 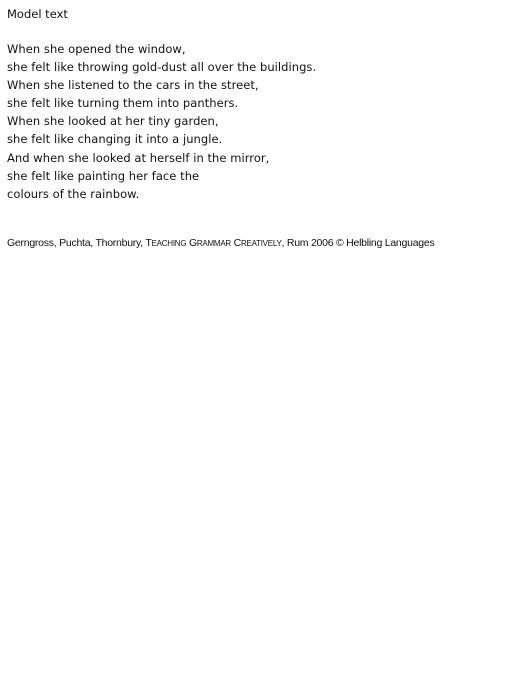 What do you see at coordinates (358, 243) in the screenshot?
I see `credit-publisher: , Rum 2006 © Helbling Languages` at bounding box center [358, 243].